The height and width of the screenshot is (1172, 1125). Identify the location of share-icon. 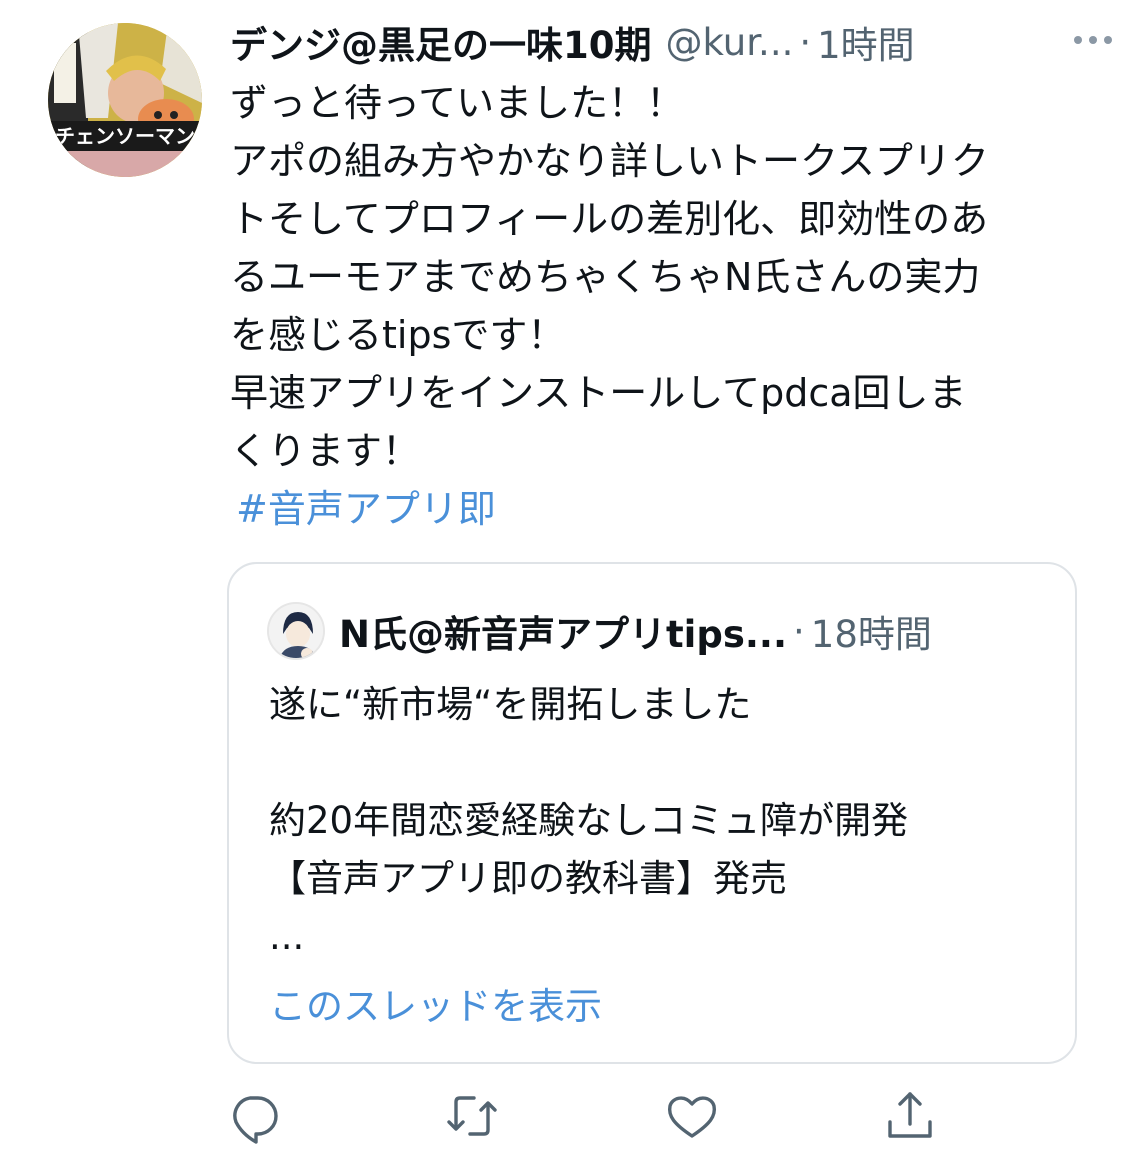
(910, 1116).